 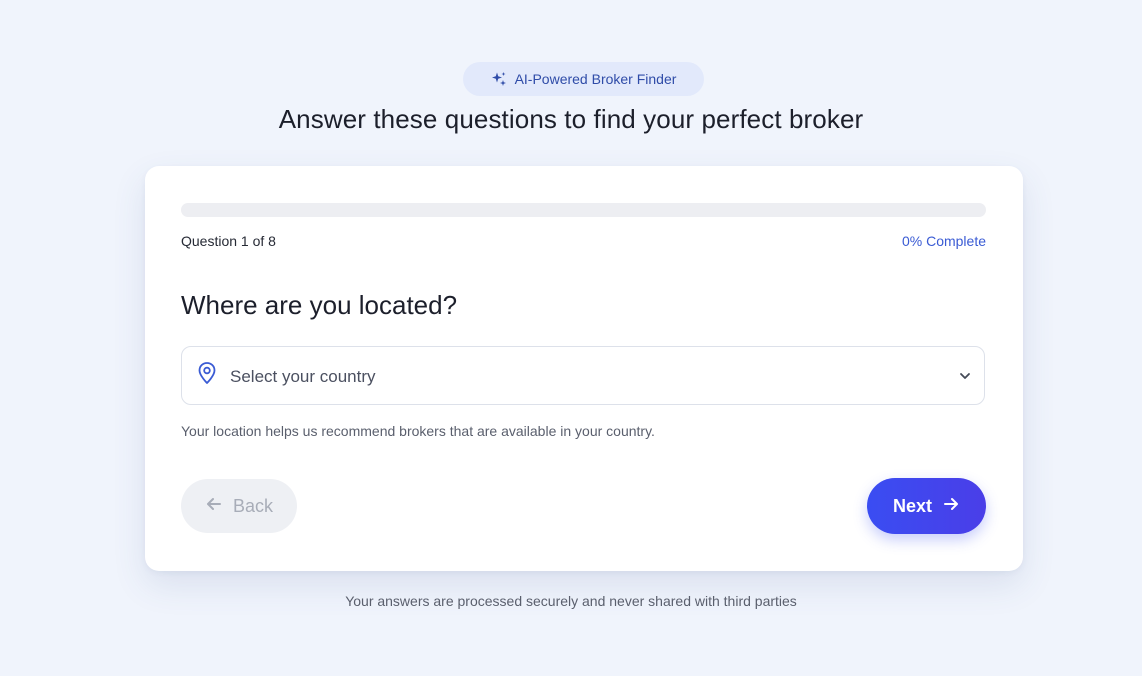 I want to click on map-pin-icon, so click(x=207, y=375).